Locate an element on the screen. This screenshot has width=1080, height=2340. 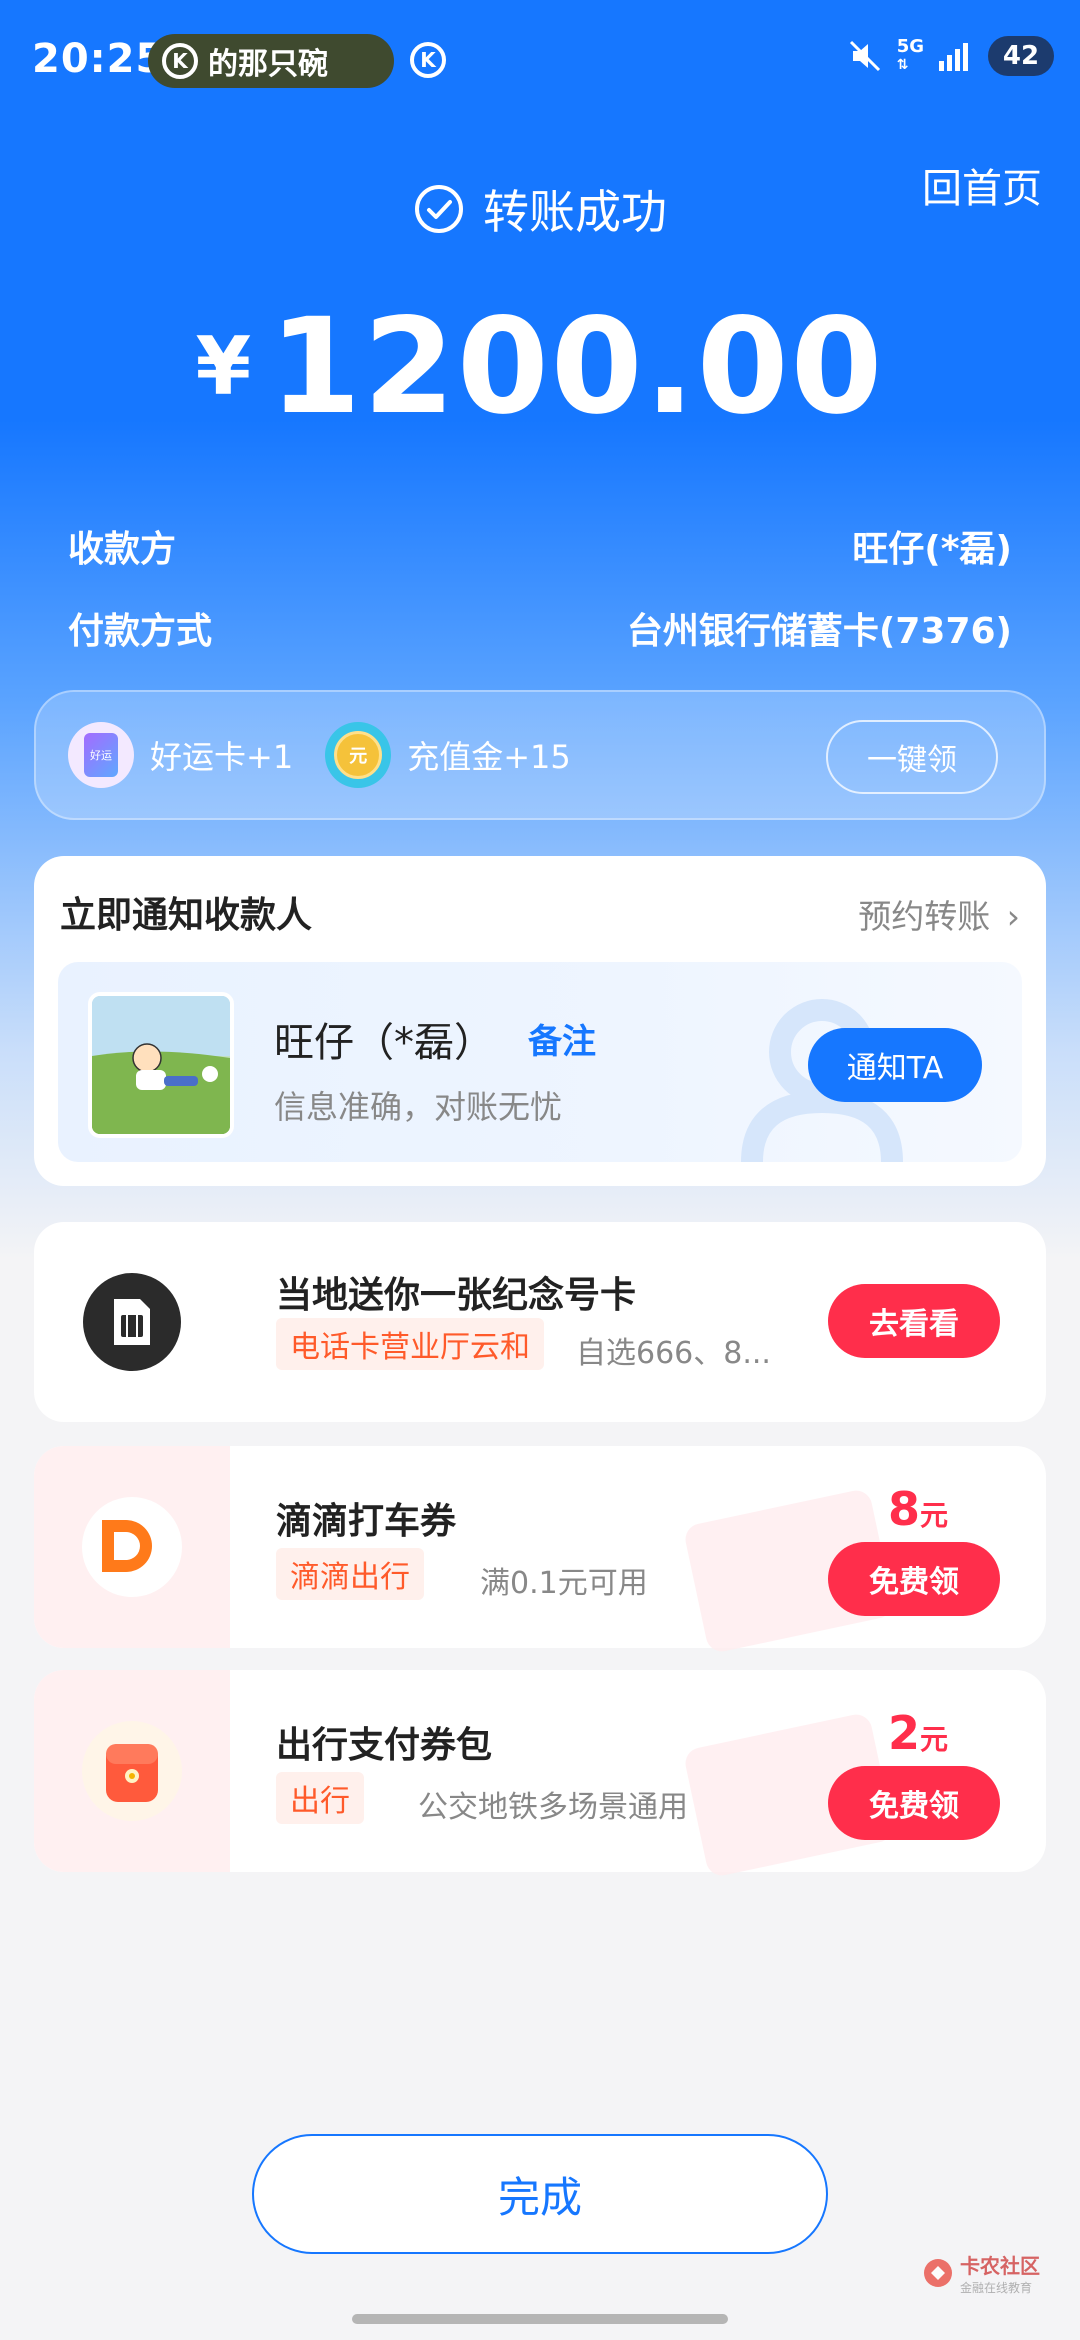
add-note-link: 备注 is located at coordinates (562, 1038).